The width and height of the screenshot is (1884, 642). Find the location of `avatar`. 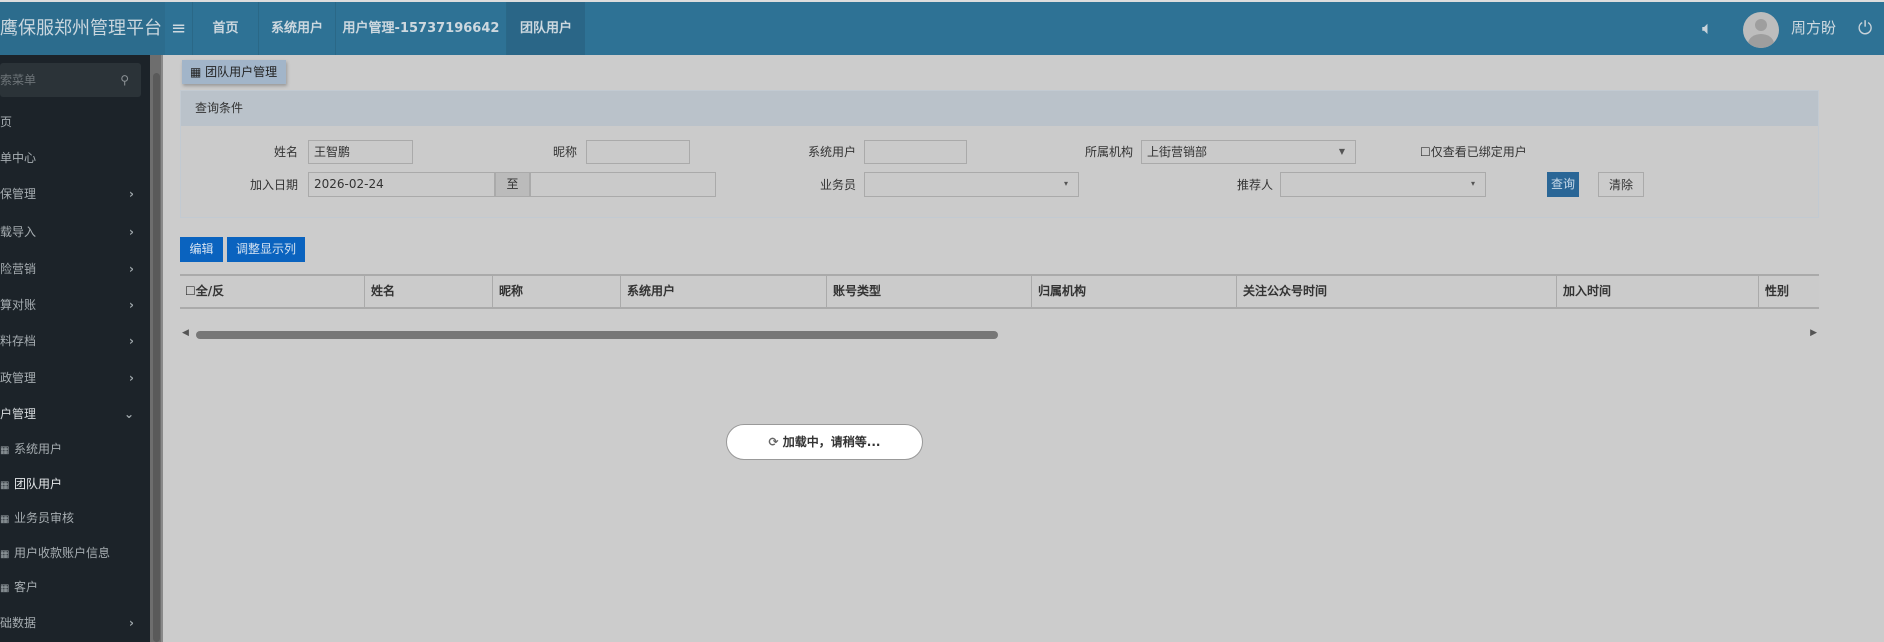

avatar is located at coordinates (1761, 30).